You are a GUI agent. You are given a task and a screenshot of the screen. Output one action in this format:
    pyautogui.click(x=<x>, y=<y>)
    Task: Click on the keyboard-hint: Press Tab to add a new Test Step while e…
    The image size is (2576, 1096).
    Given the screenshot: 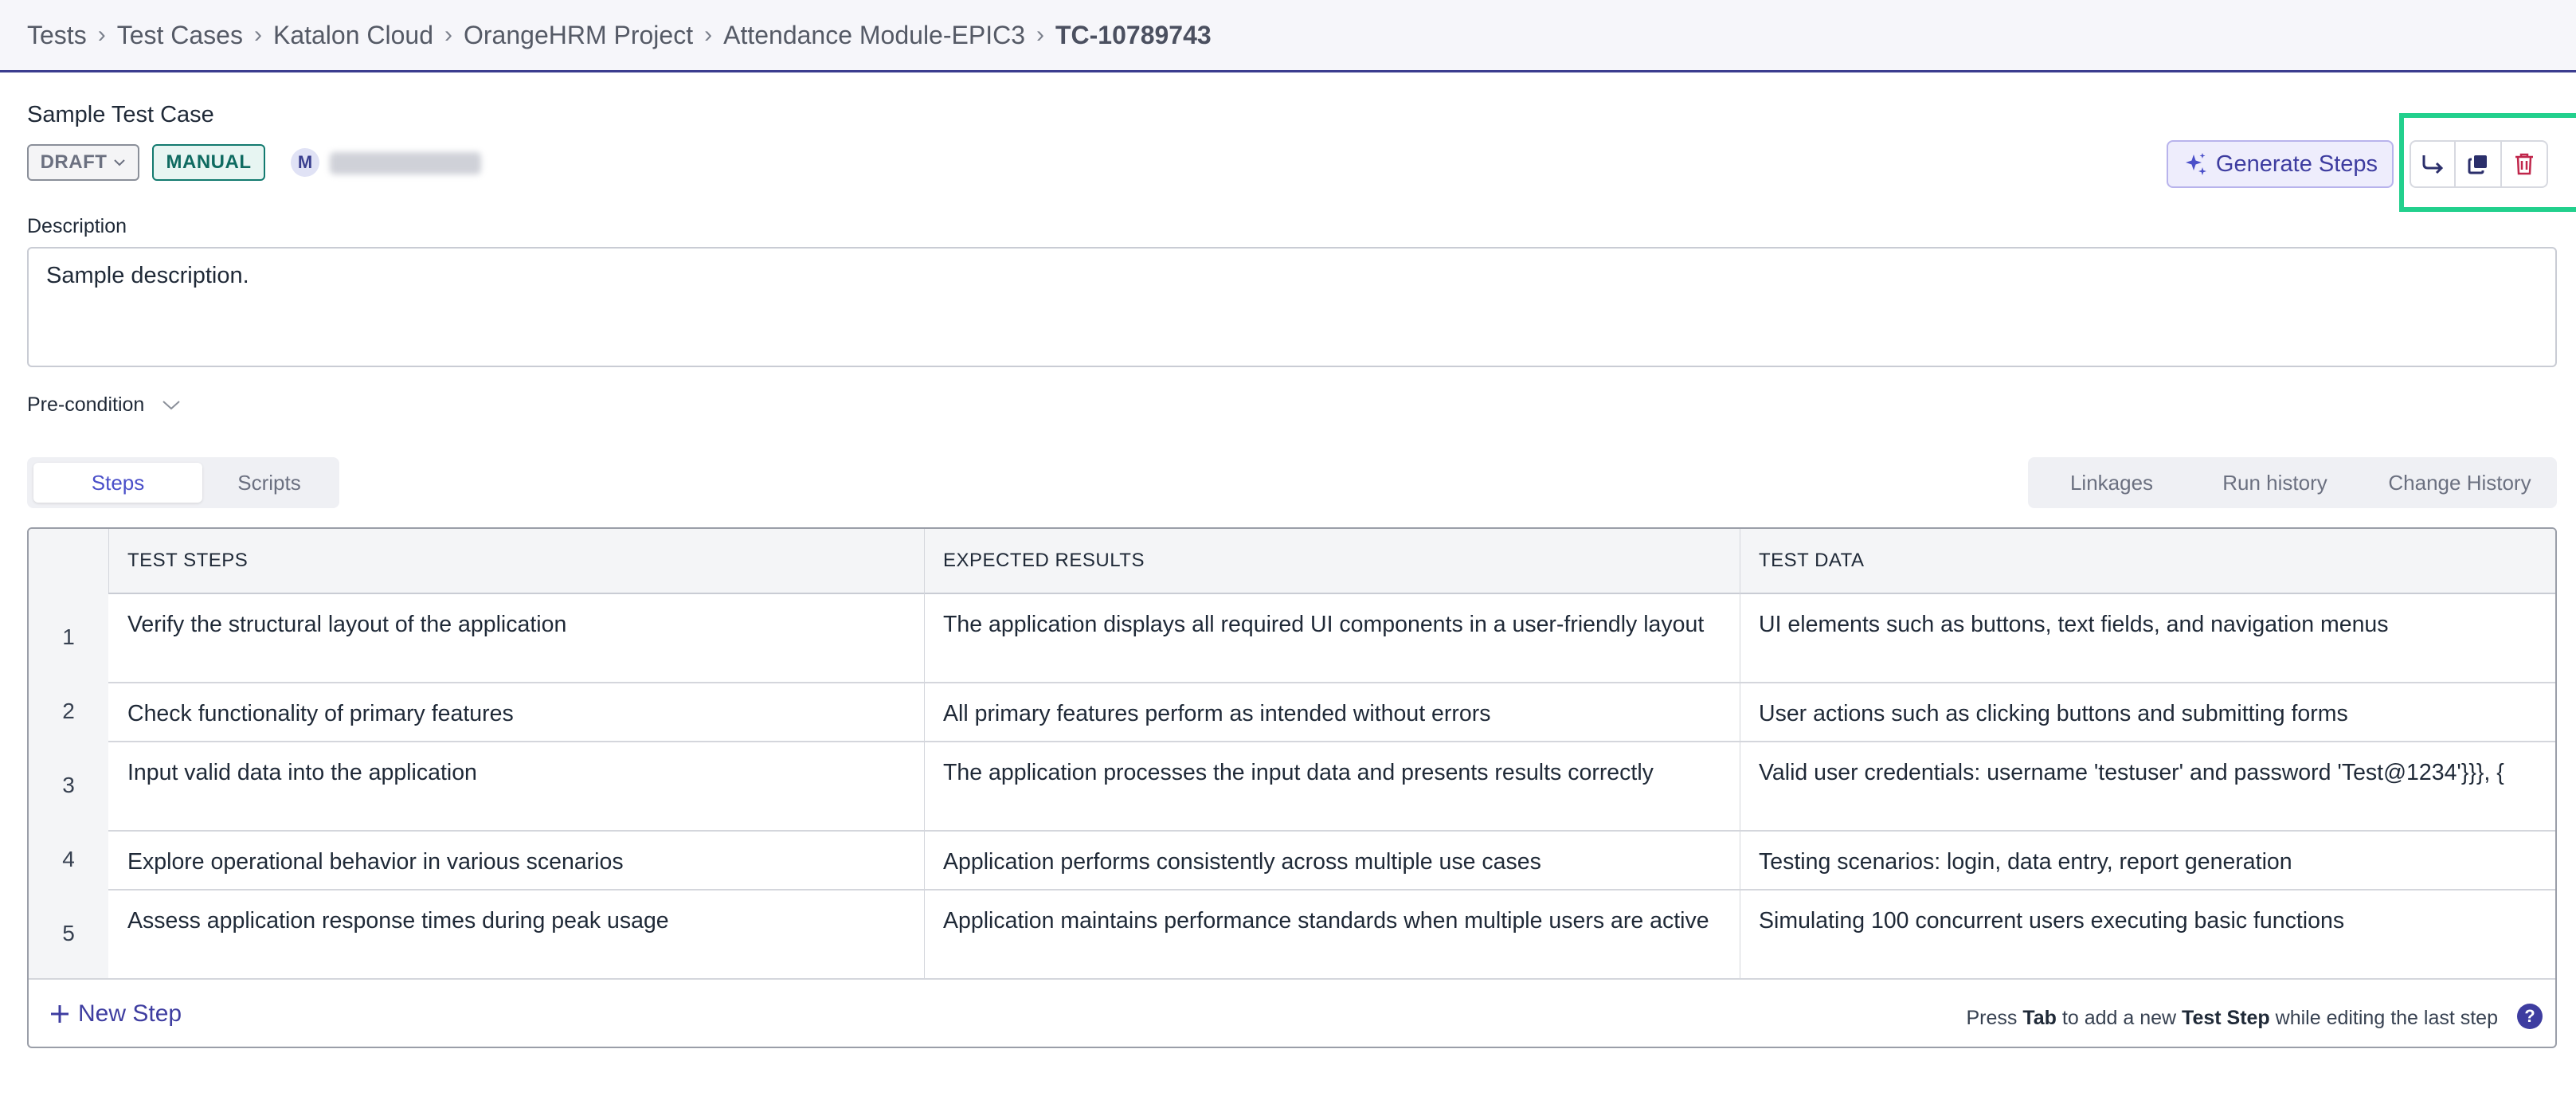 What is the action you would take?
    pyautogui.click(x=2233, y=1018)
    